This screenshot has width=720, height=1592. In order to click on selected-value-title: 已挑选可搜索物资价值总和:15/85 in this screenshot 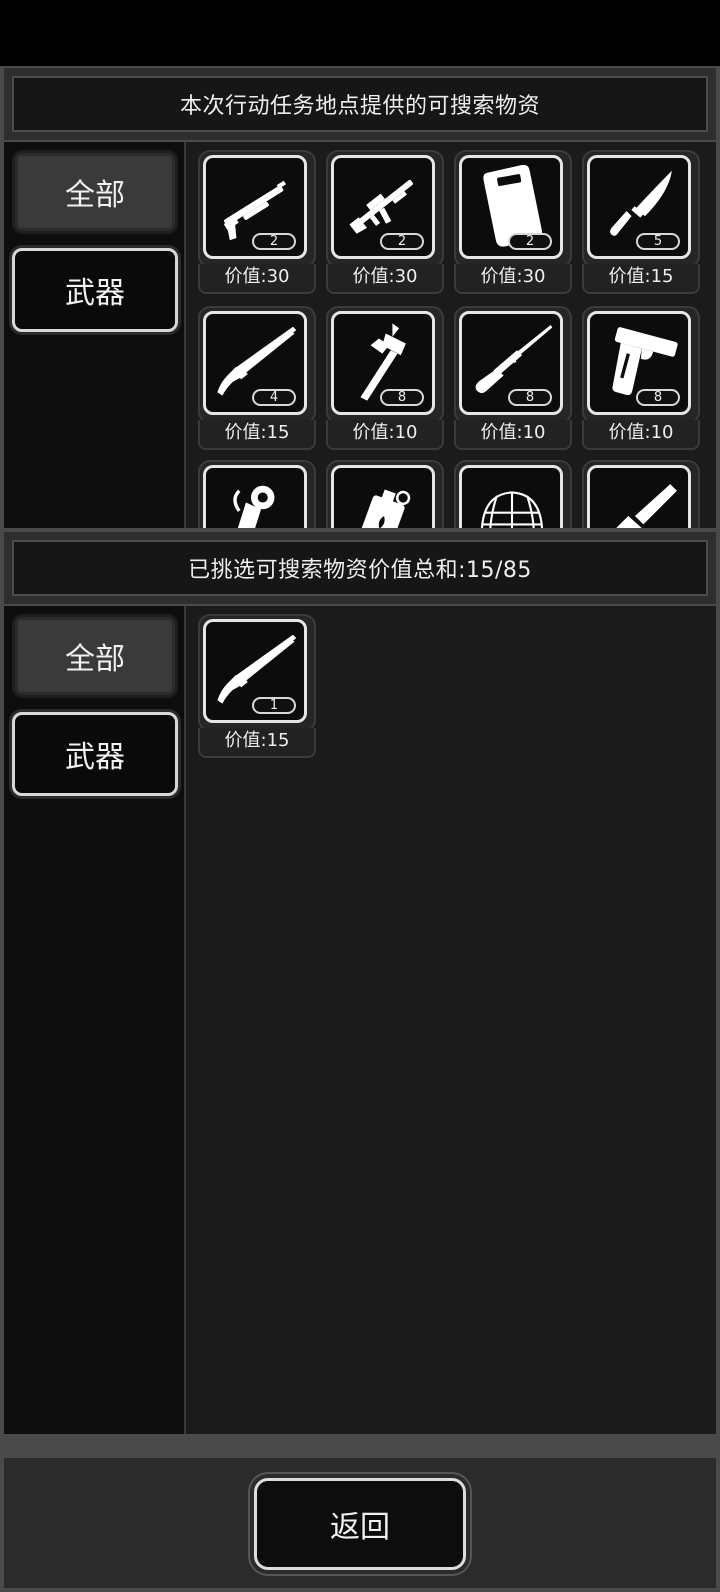, I will do `click(360, 568)`.